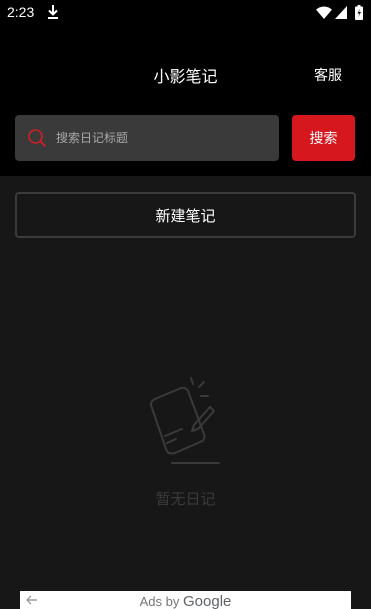  Describe the element at coordinates (207, 601) in the screenshot. I see `ad-brand: Google` at that location.